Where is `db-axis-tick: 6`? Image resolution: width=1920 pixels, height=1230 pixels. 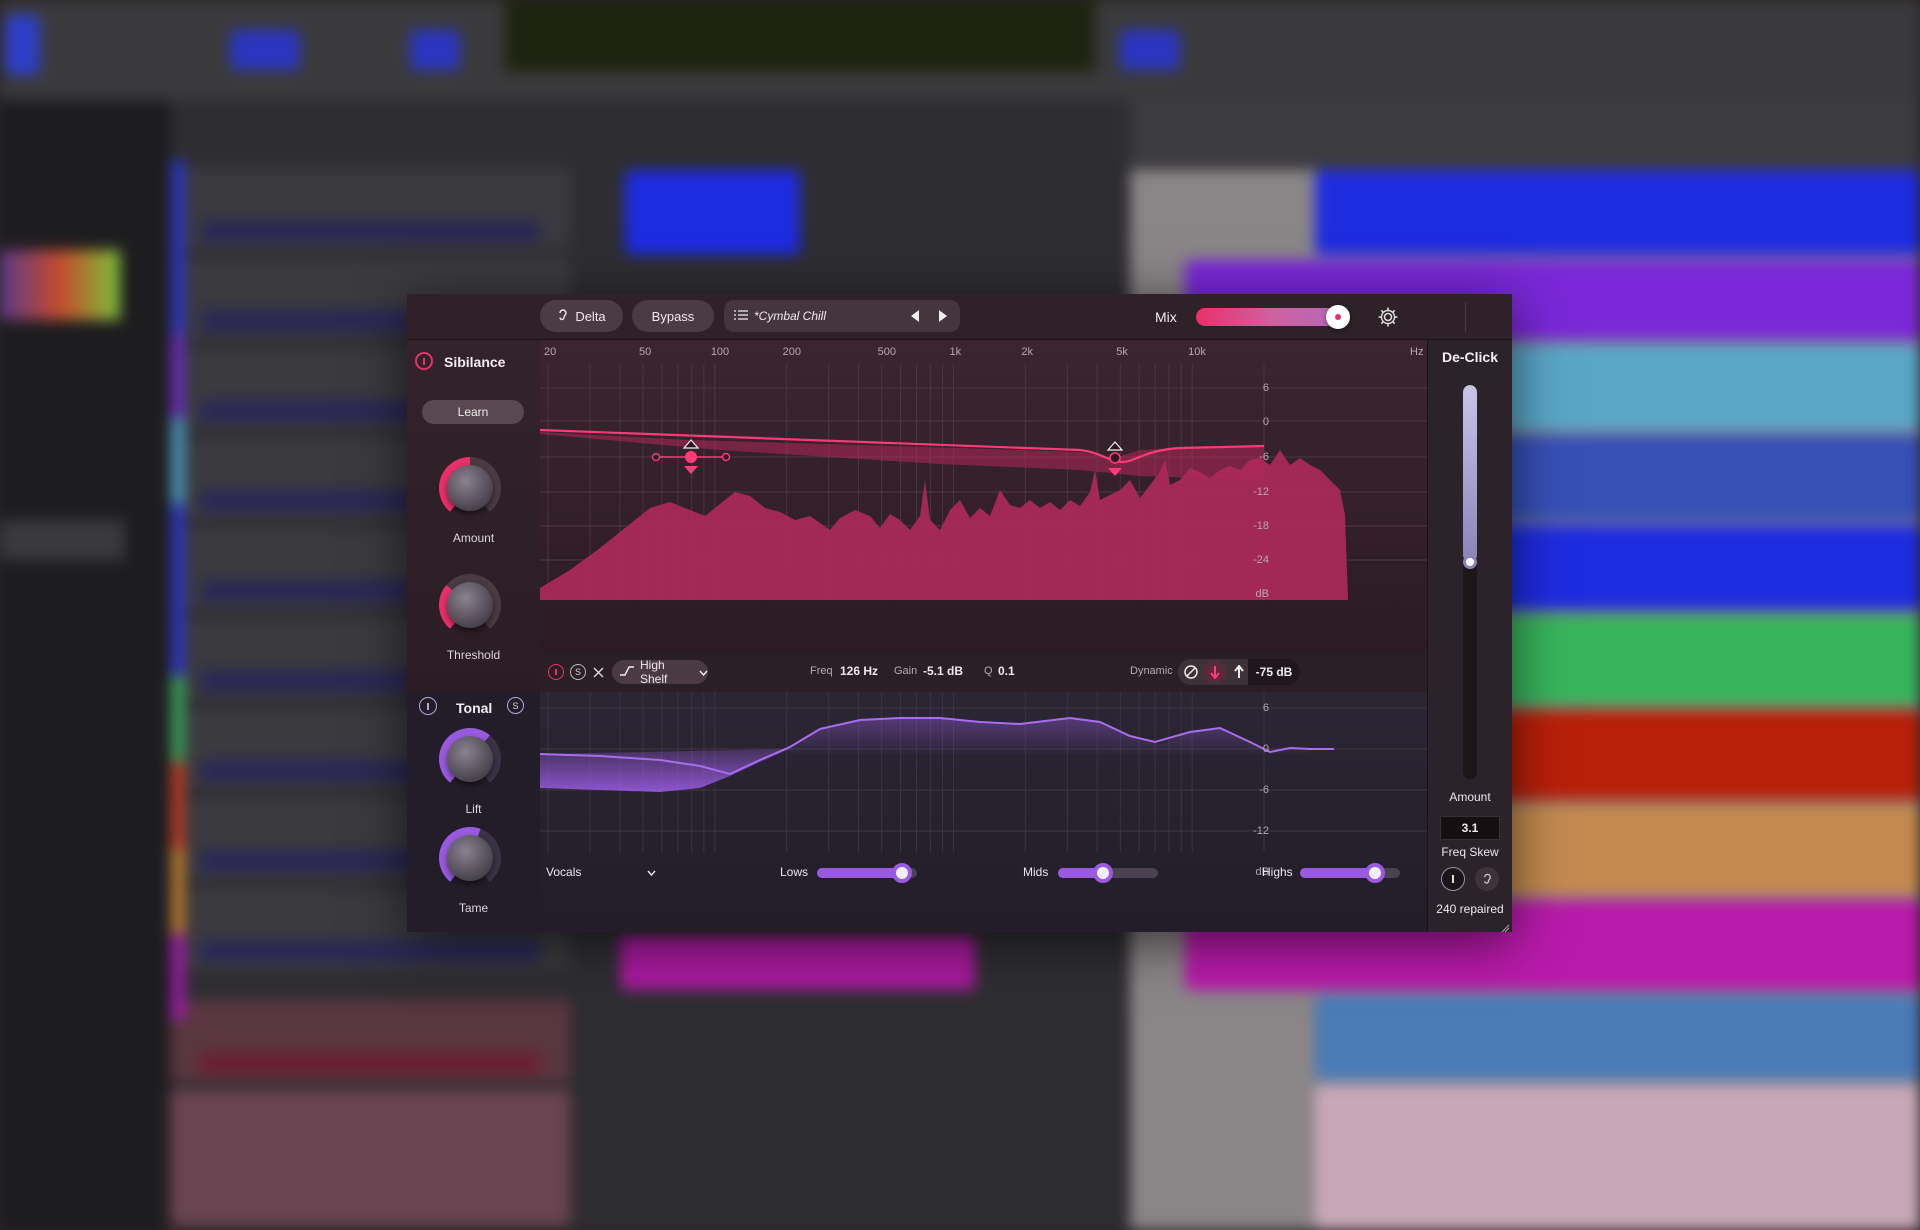
db-axis-tick: 6 is located at coordinates (1265, 388).